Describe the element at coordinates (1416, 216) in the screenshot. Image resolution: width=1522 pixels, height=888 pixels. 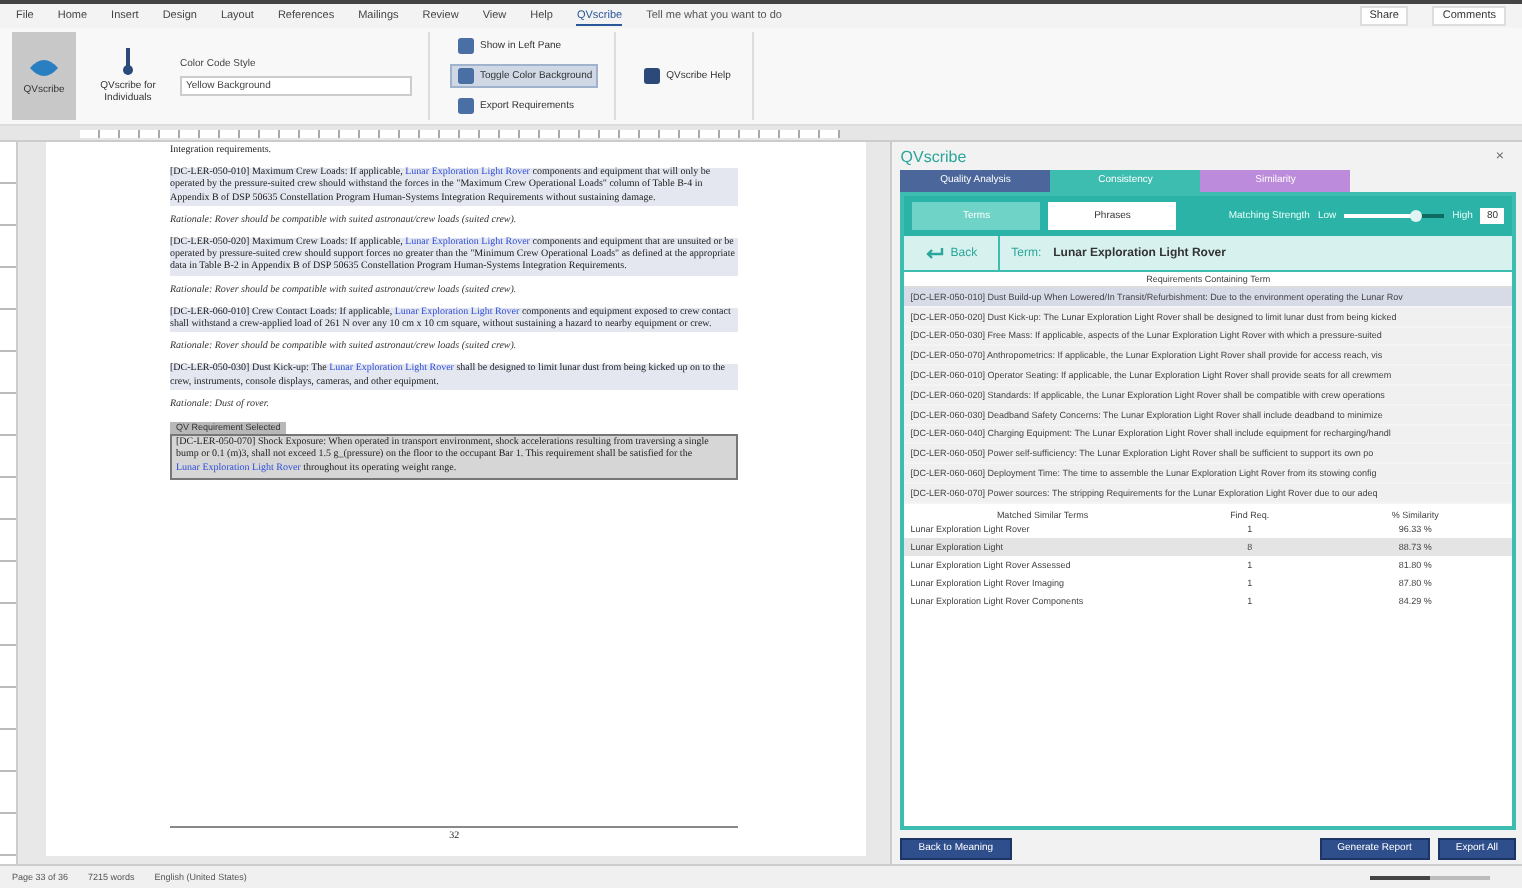
I see `slider-thumb` at that location.